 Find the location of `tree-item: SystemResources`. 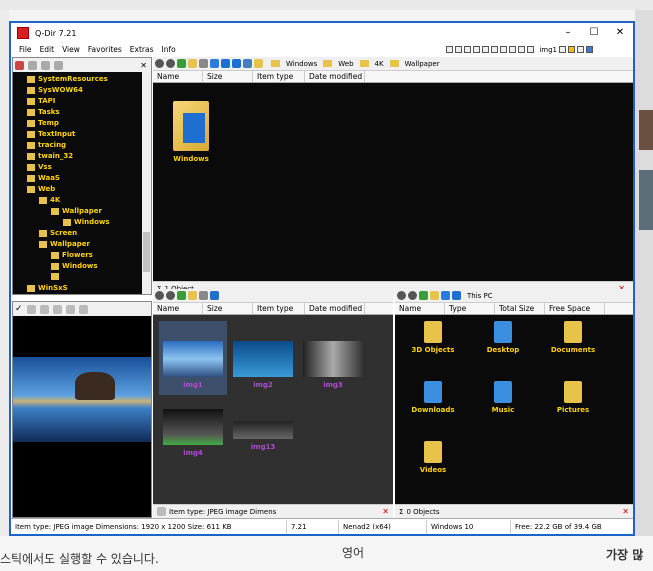

tree-item: SystemResources is located at coordinates (67, 79).